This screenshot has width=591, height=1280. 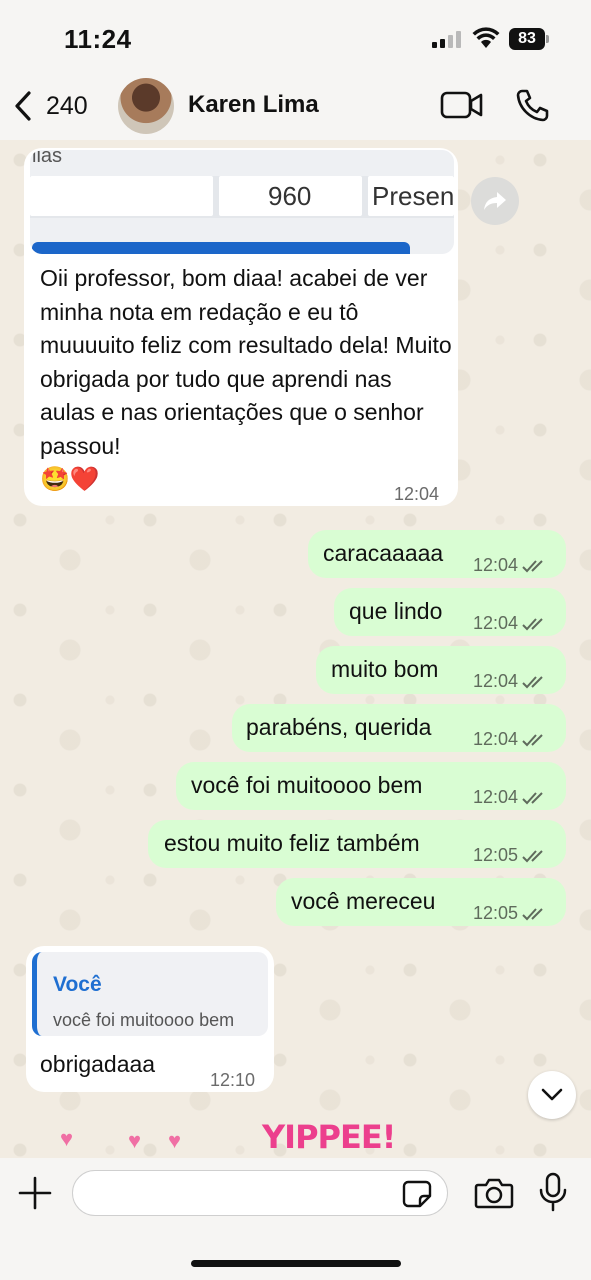 I want to click on message-text: caracaaaaa, so click(x=383, y=553).